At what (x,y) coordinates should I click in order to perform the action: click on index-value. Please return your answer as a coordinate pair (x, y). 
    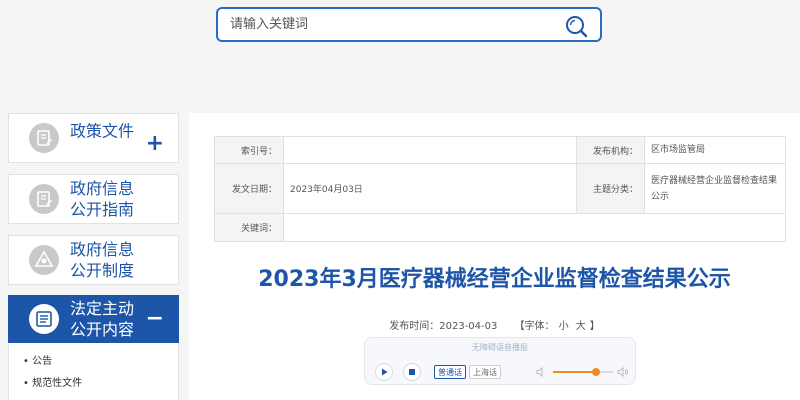
    Looking at the image, I should click on (430, 150).